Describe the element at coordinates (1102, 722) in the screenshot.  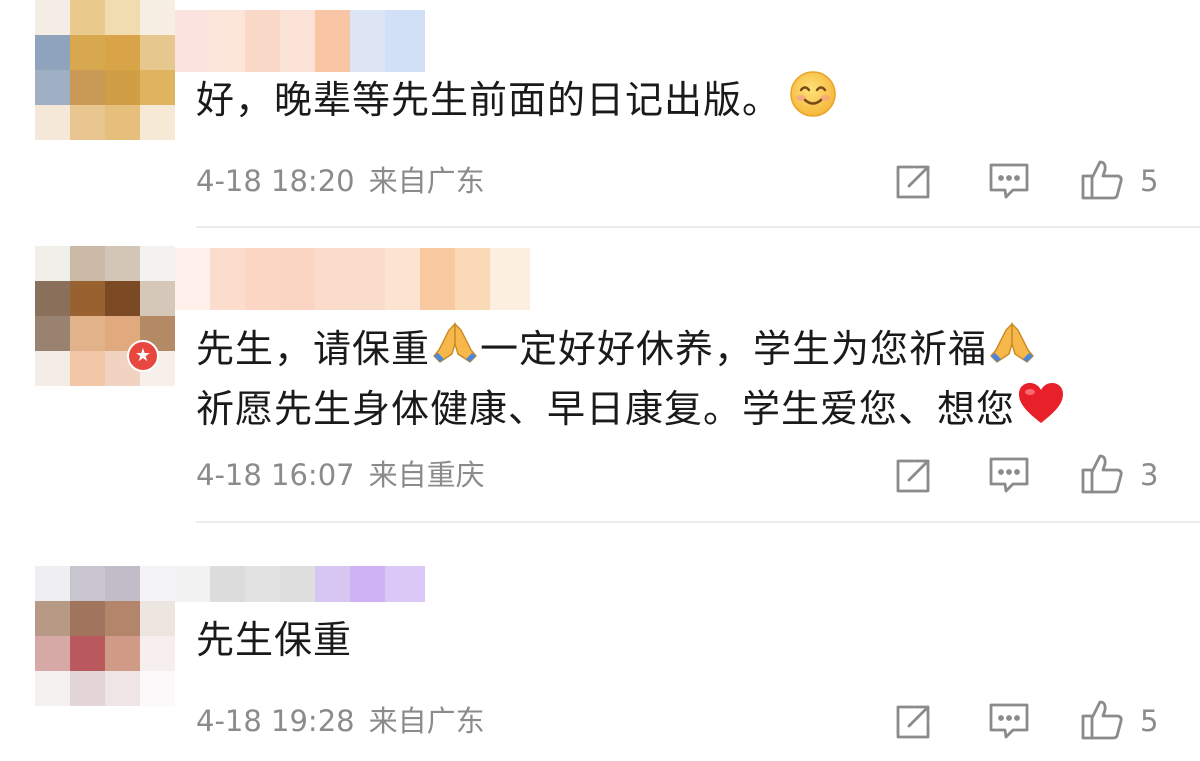
I see `thumbs-up-icon` at that location.